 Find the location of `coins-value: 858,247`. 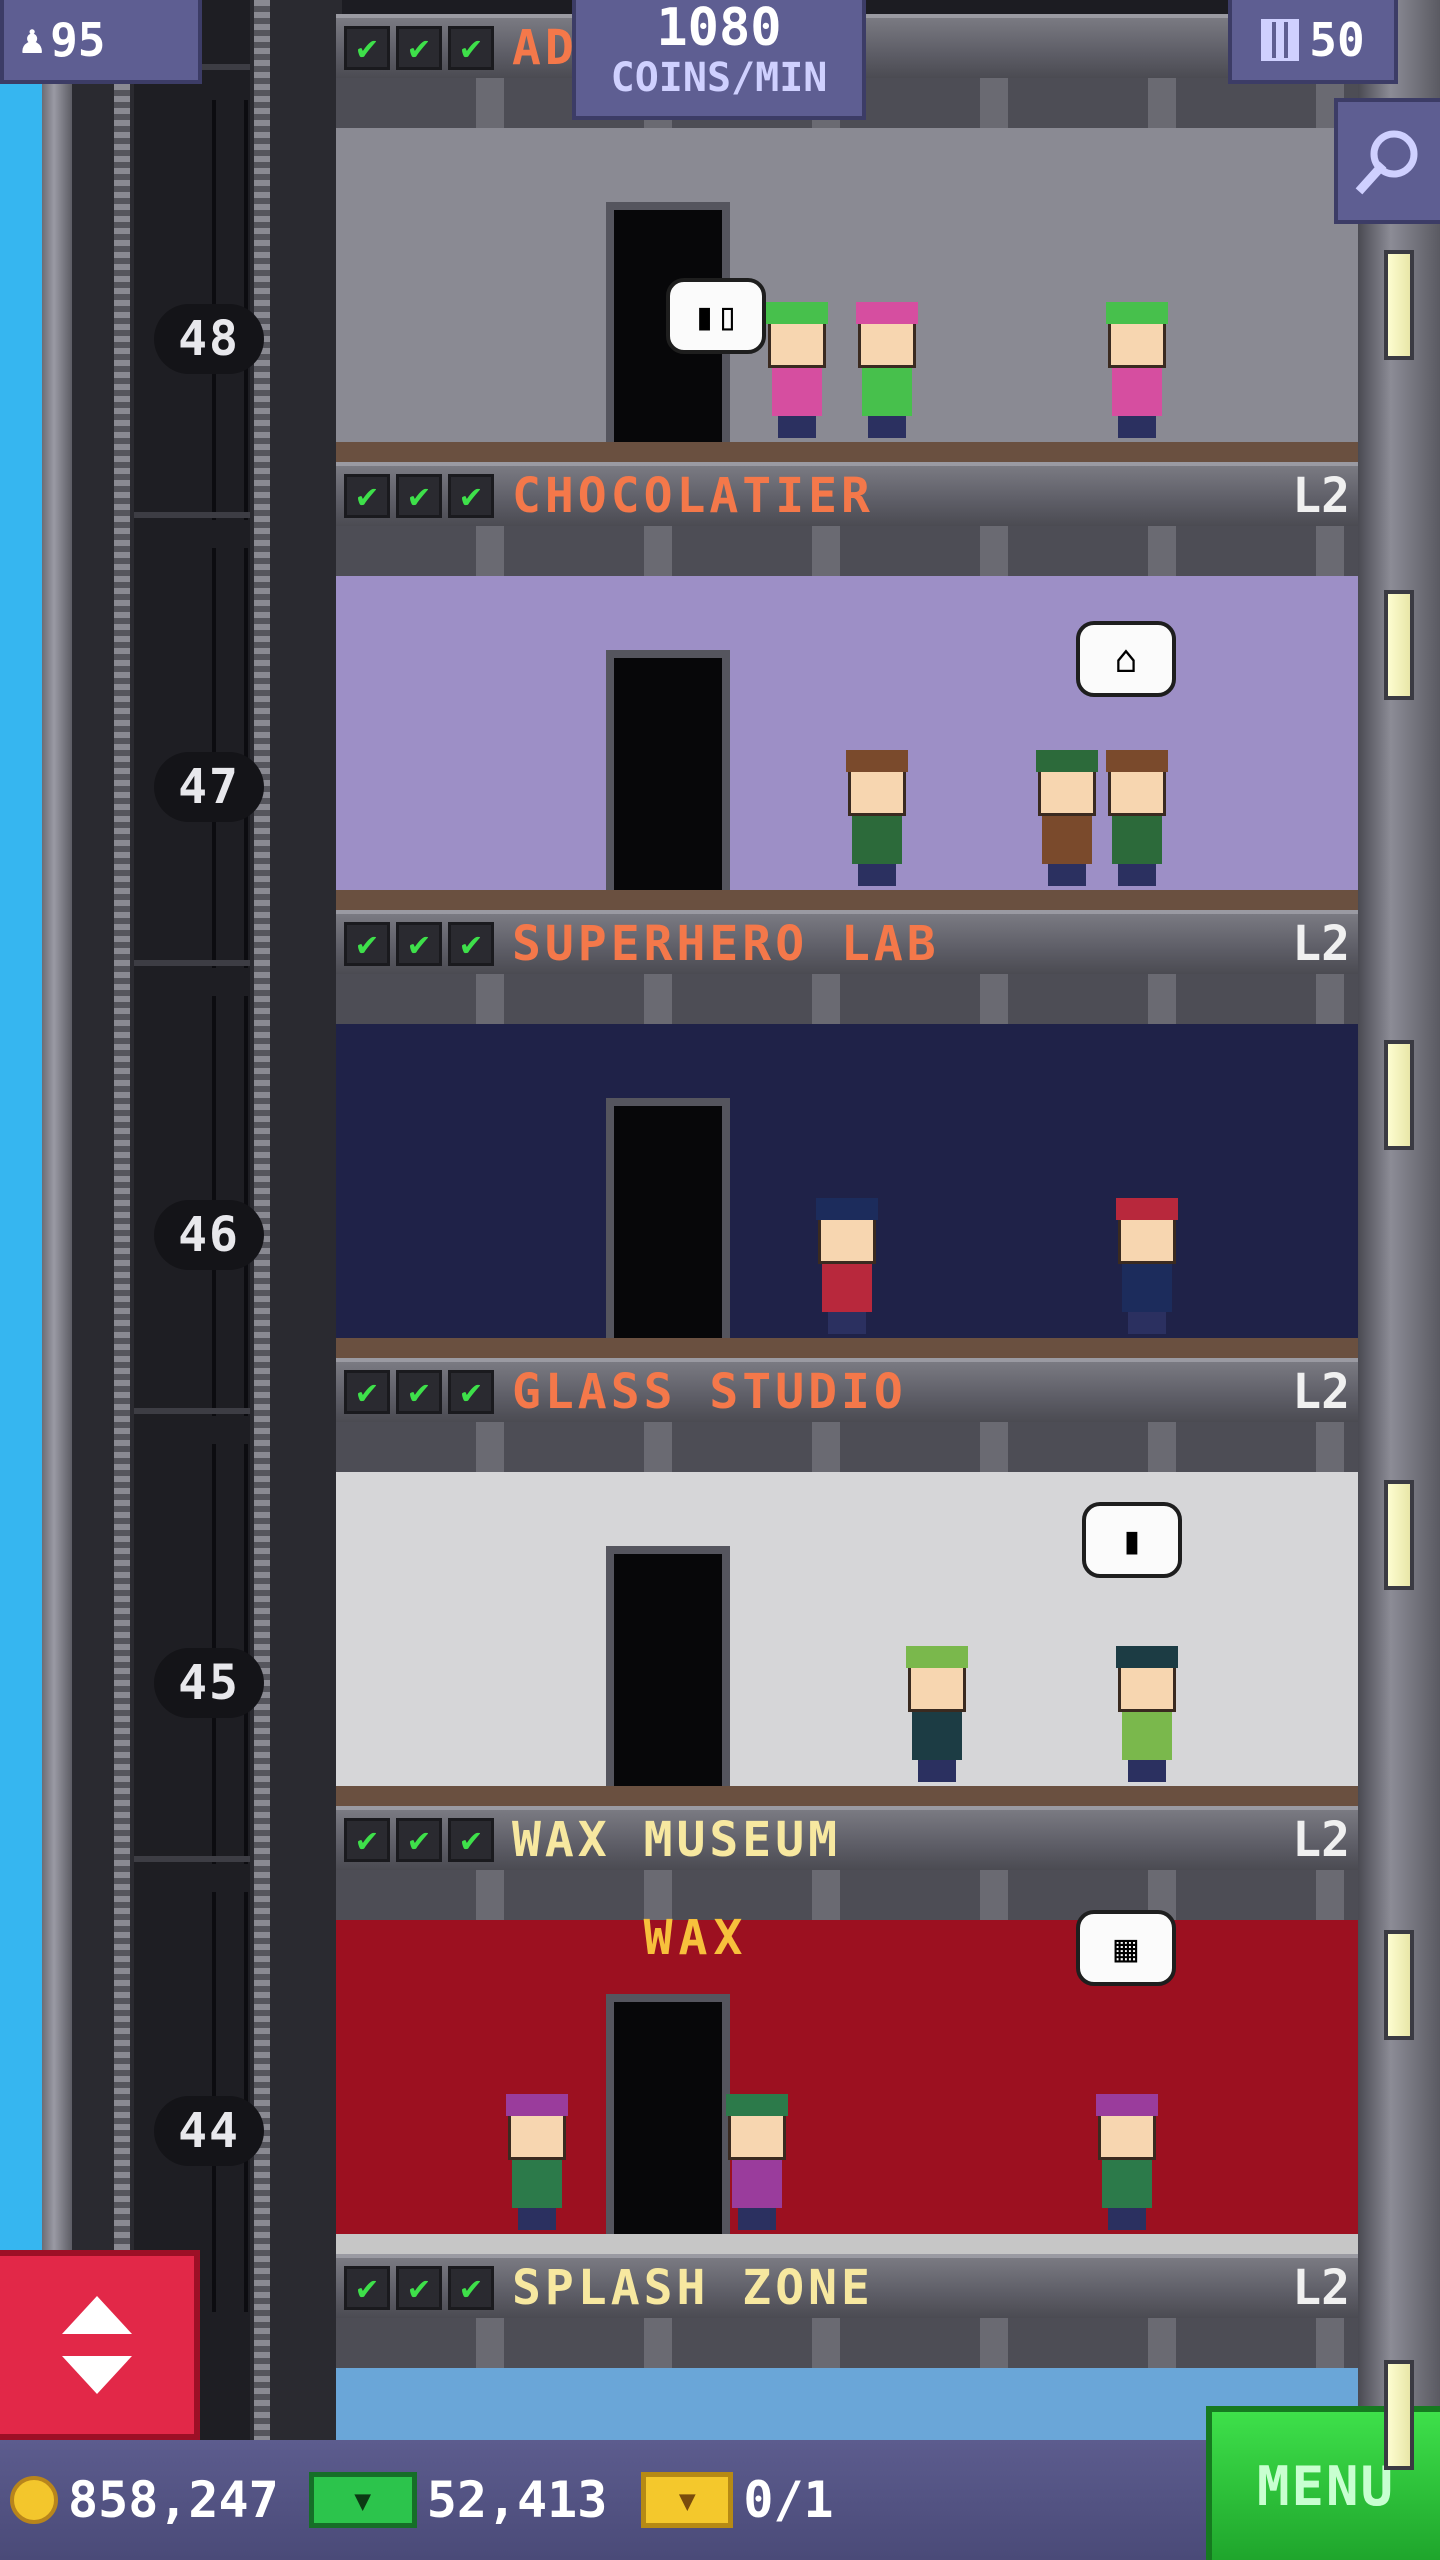

coins-value: 858,247 is located at coordinates (173, 2500).